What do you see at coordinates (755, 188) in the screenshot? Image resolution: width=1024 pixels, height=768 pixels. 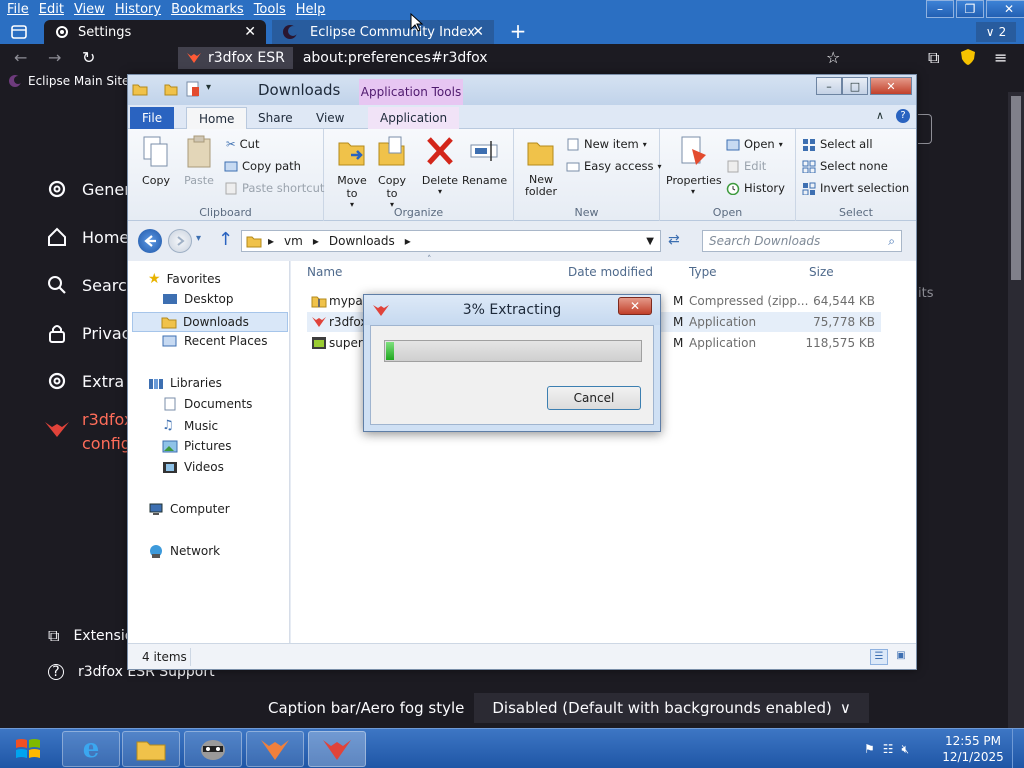 I see `history-button: History` at bounding box center [755, 188].